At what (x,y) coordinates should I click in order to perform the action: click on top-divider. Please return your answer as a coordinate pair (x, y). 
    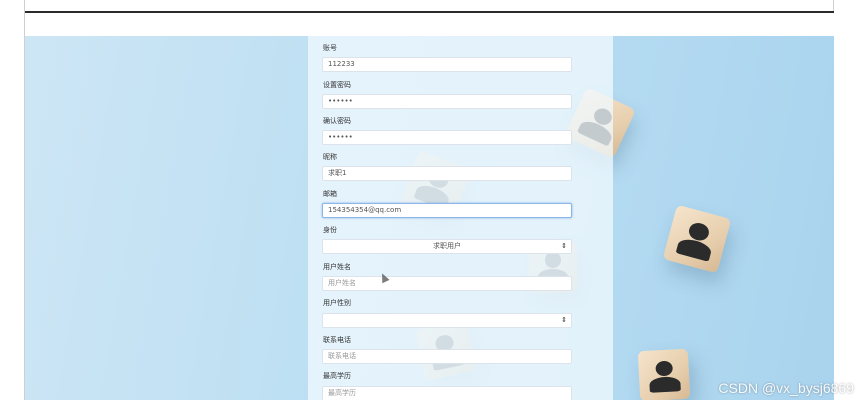
    Looking at the image, I should click on (429, 12).